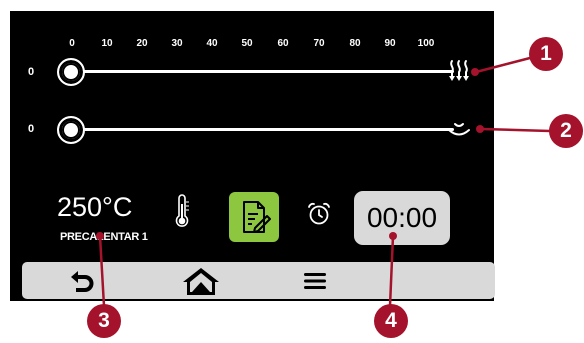  What do you see at coordinates (391, 321) in the screenshot?
I see `callout-4: 4` at bounding box center [391, 321].